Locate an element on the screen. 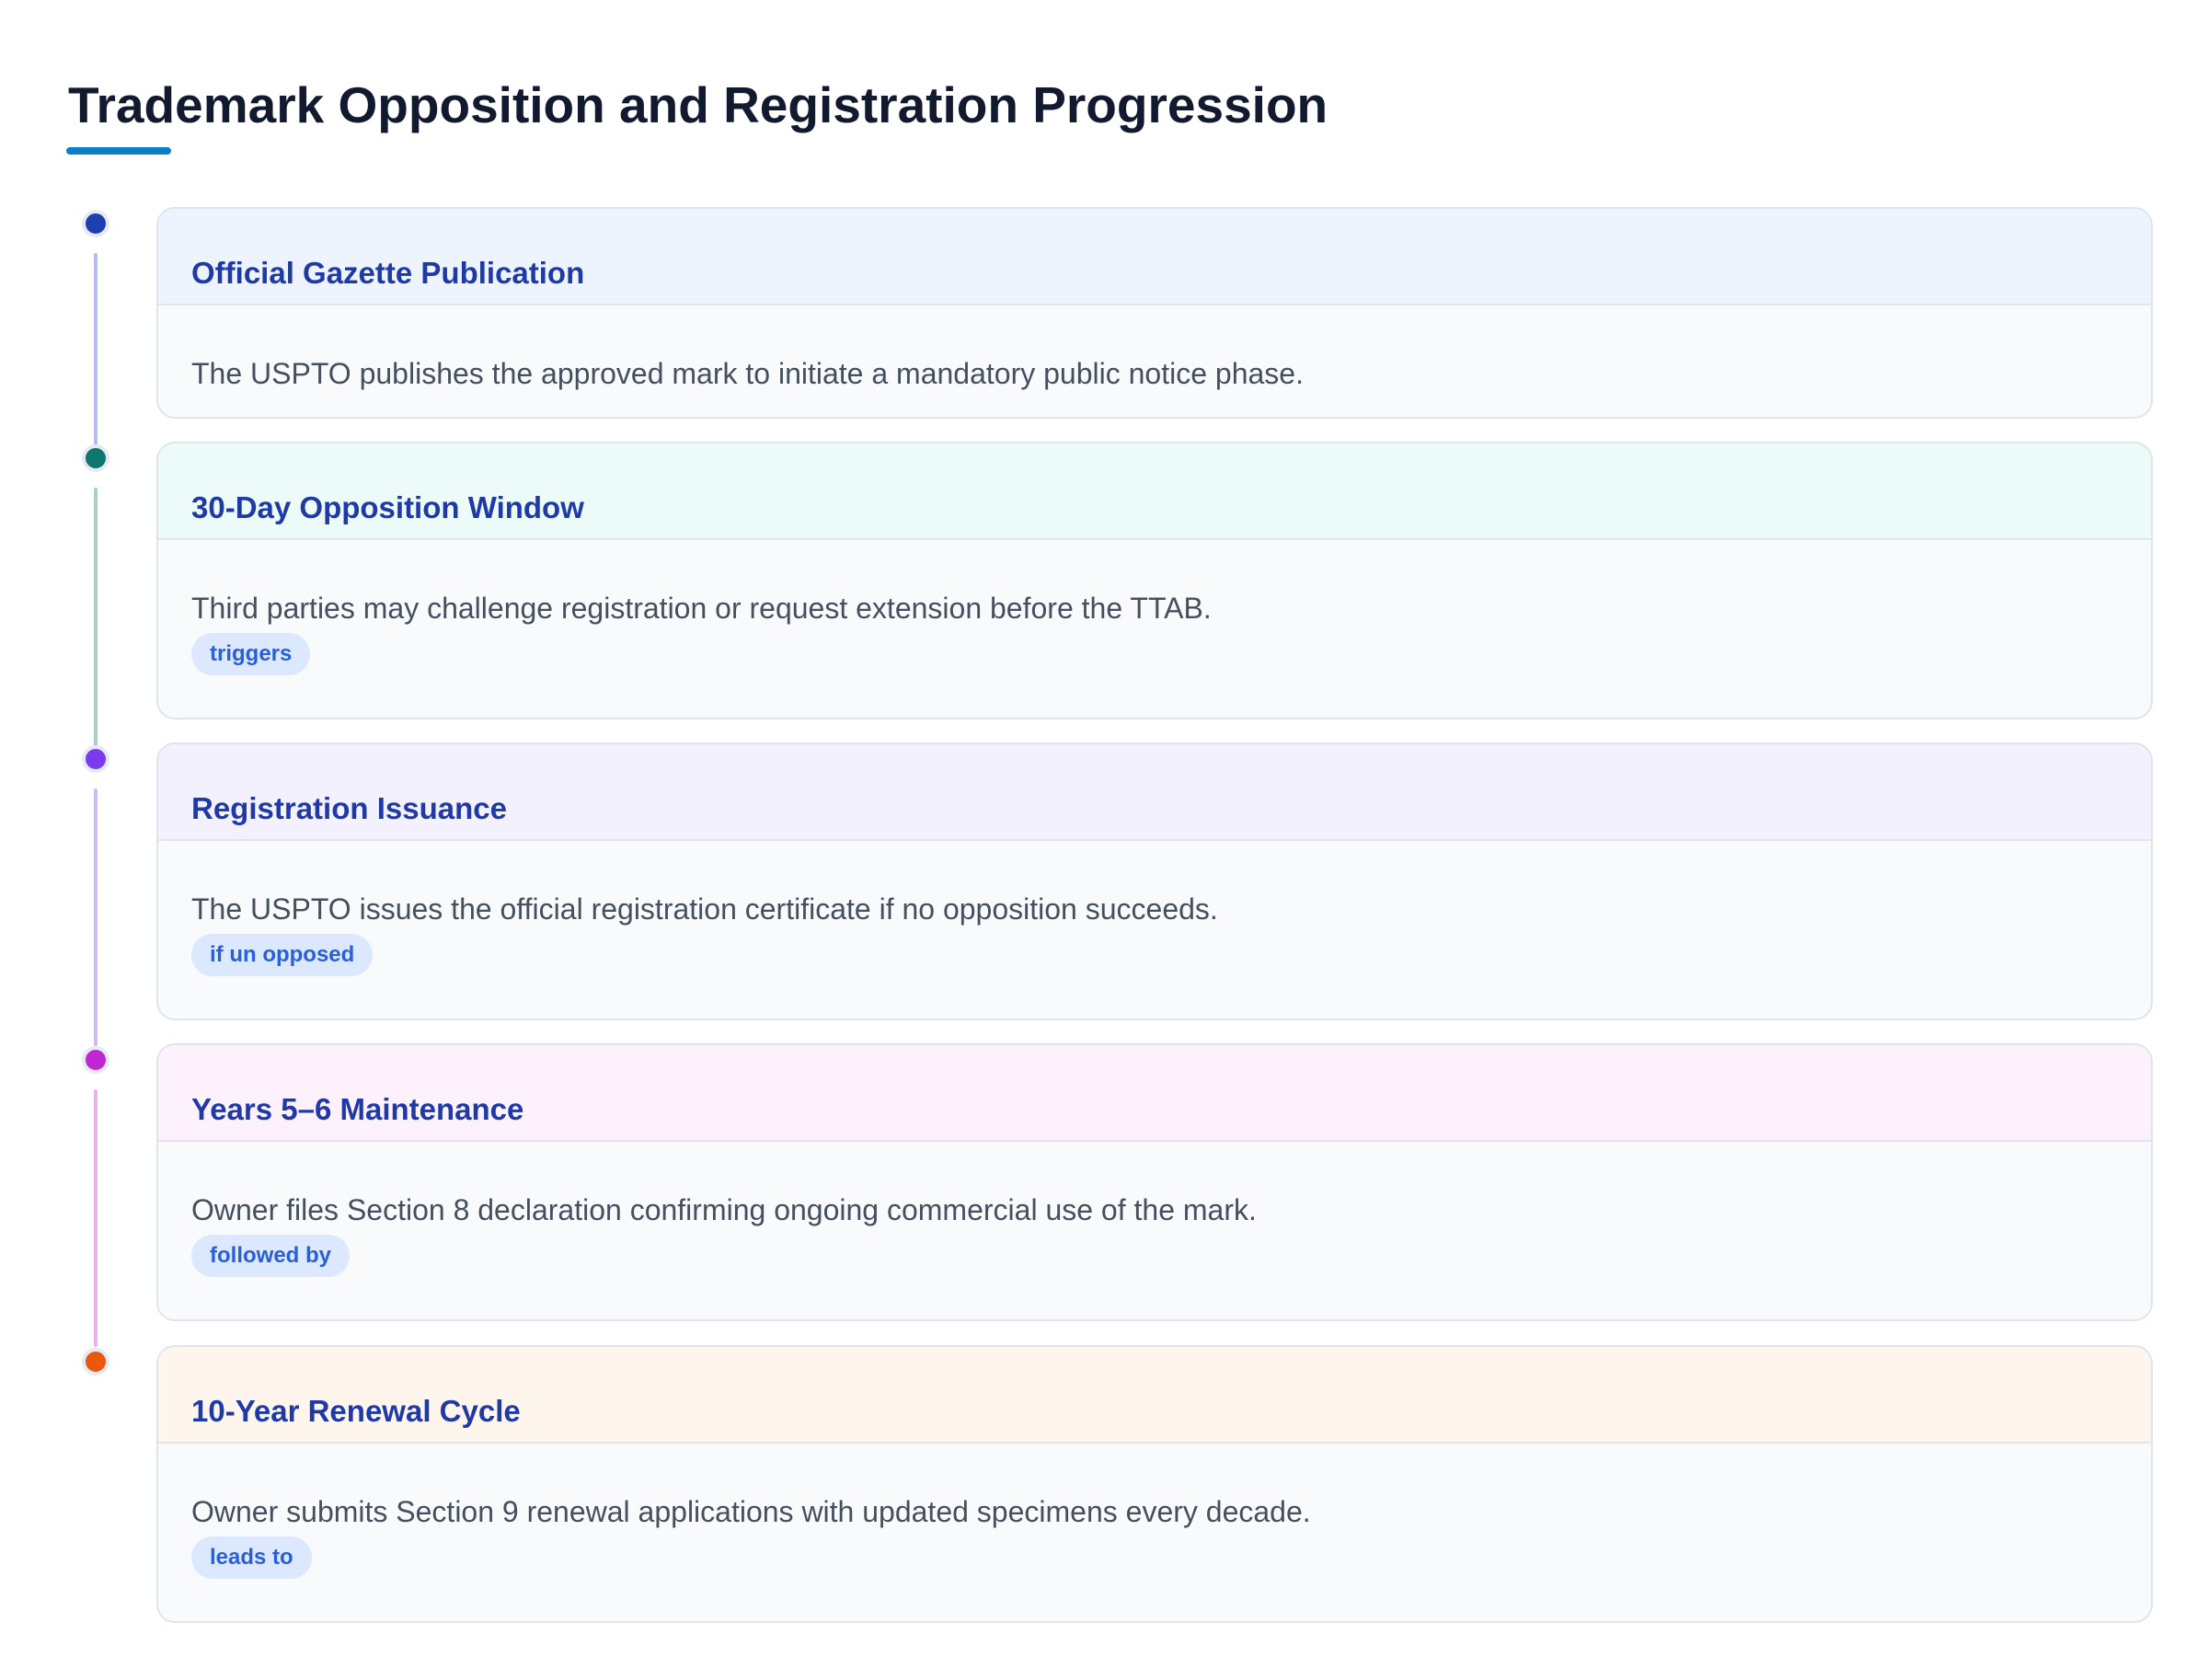  step-tag-1: triggers is located at coordinates (251, 654).